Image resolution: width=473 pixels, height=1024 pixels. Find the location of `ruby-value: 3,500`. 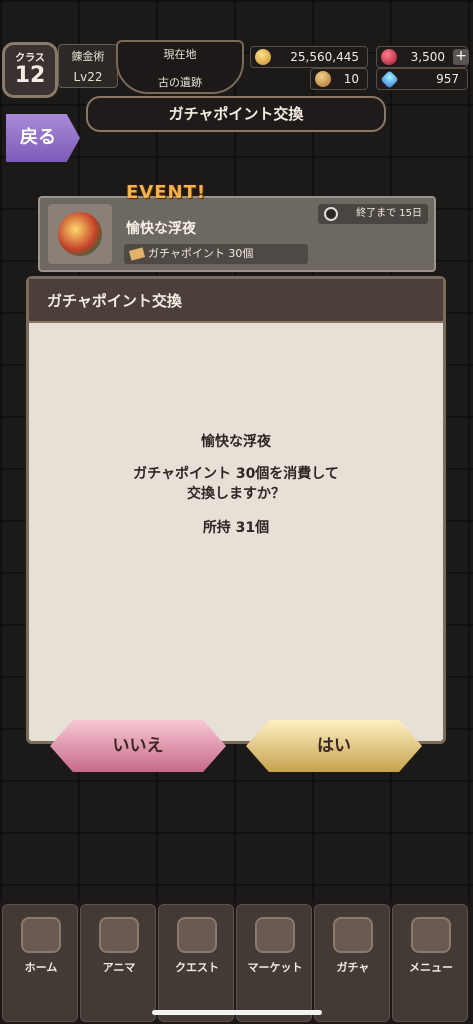

ruby-value: 3,500 is located at coordinates (427, 57).